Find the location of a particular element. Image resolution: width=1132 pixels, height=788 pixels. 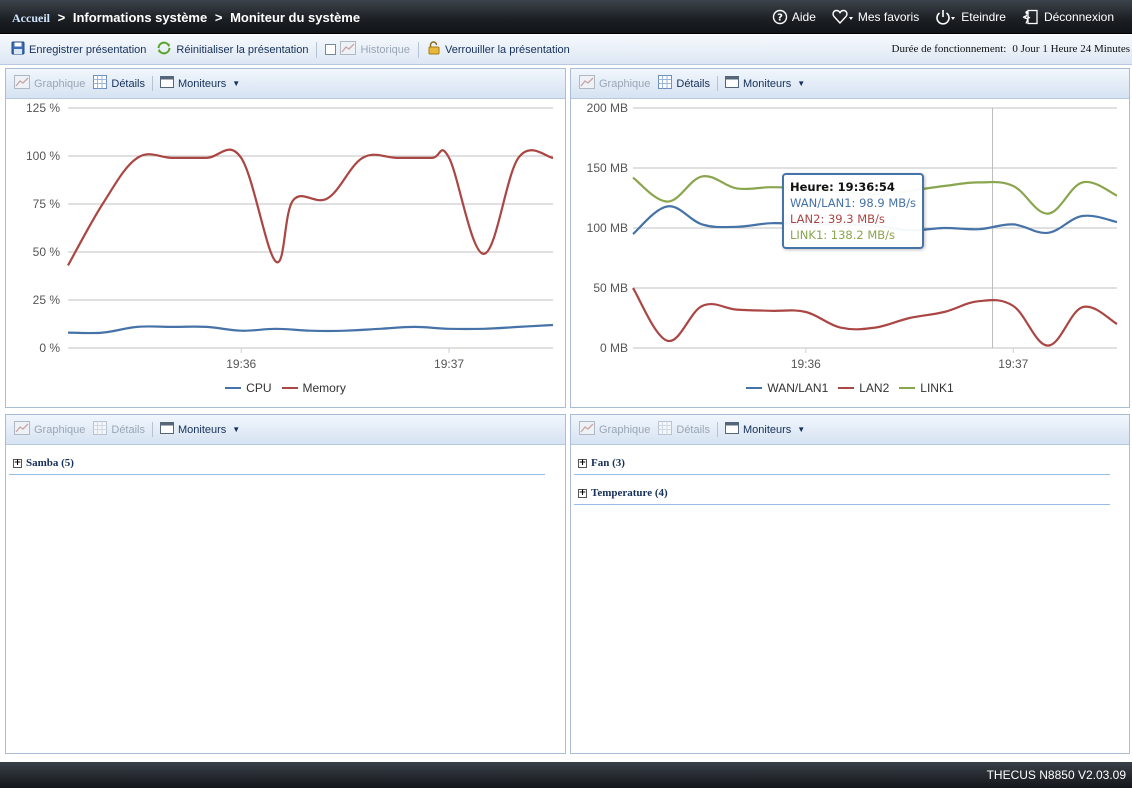

group-samba: + Samba (5) is located at coordinates (43, 463).